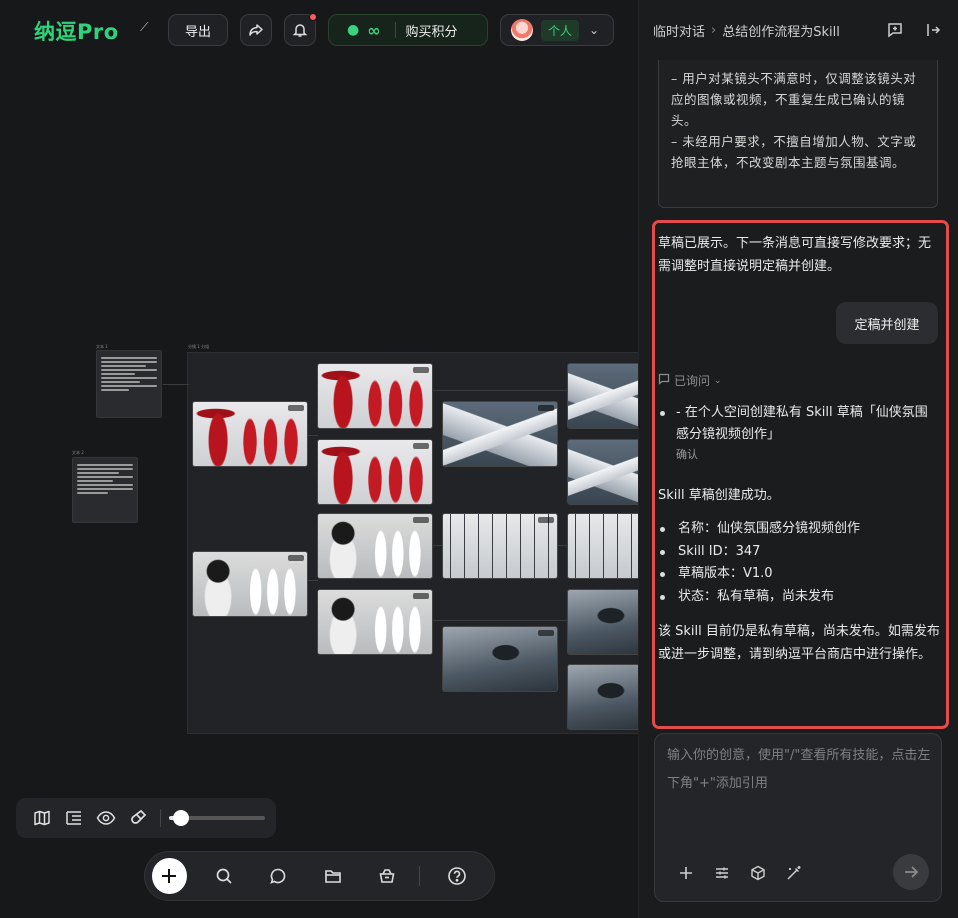 This screenshot has width=958, height=918. Describe the element at coordinates (76, 32) in the screenshot. I see `app-logo: 纳逗Pro` at that location.